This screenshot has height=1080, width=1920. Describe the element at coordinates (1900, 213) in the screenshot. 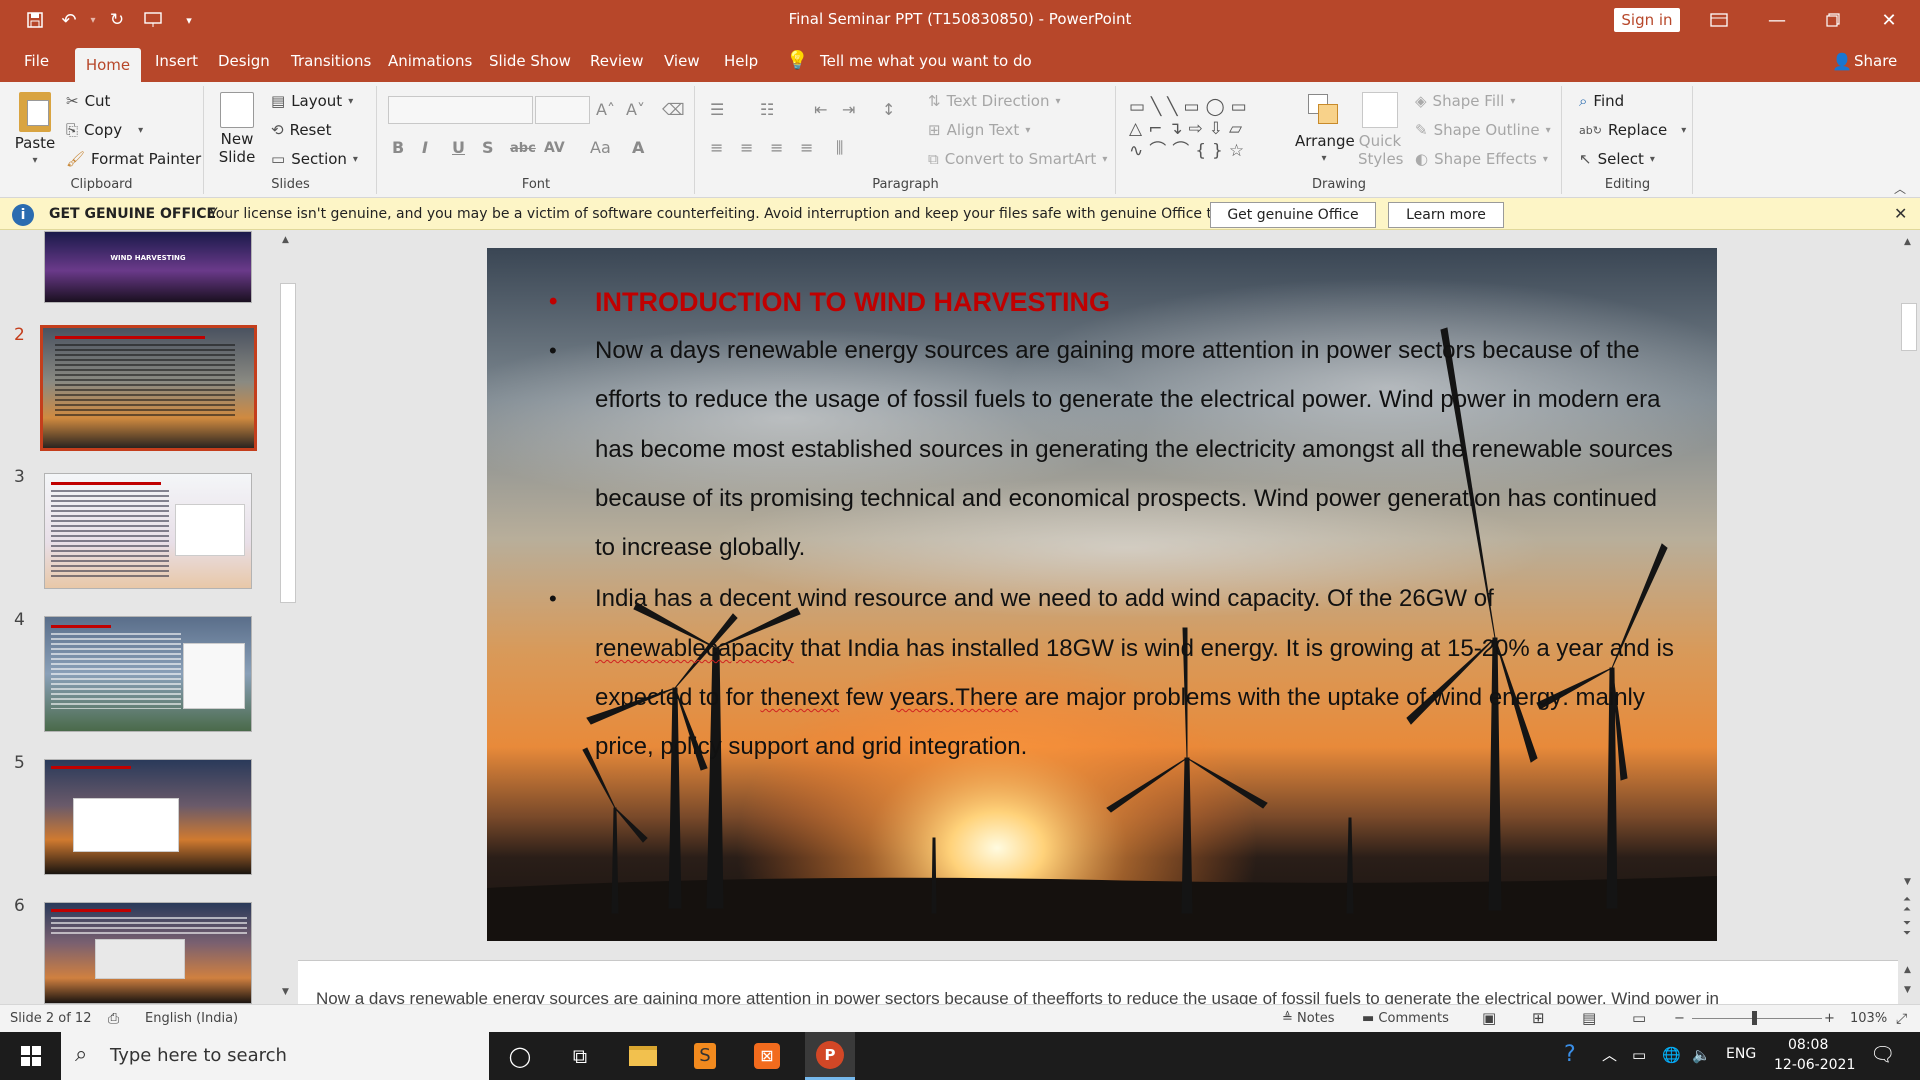

I see `close-notice-icon: ✕` at that location.